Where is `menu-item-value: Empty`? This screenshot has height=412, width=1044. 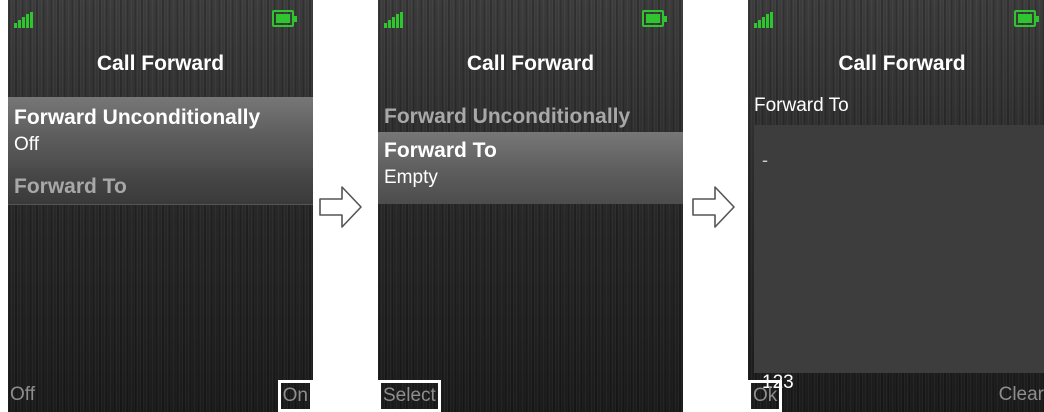
menu-item-value: Empty is located at coordinates (411, 177).